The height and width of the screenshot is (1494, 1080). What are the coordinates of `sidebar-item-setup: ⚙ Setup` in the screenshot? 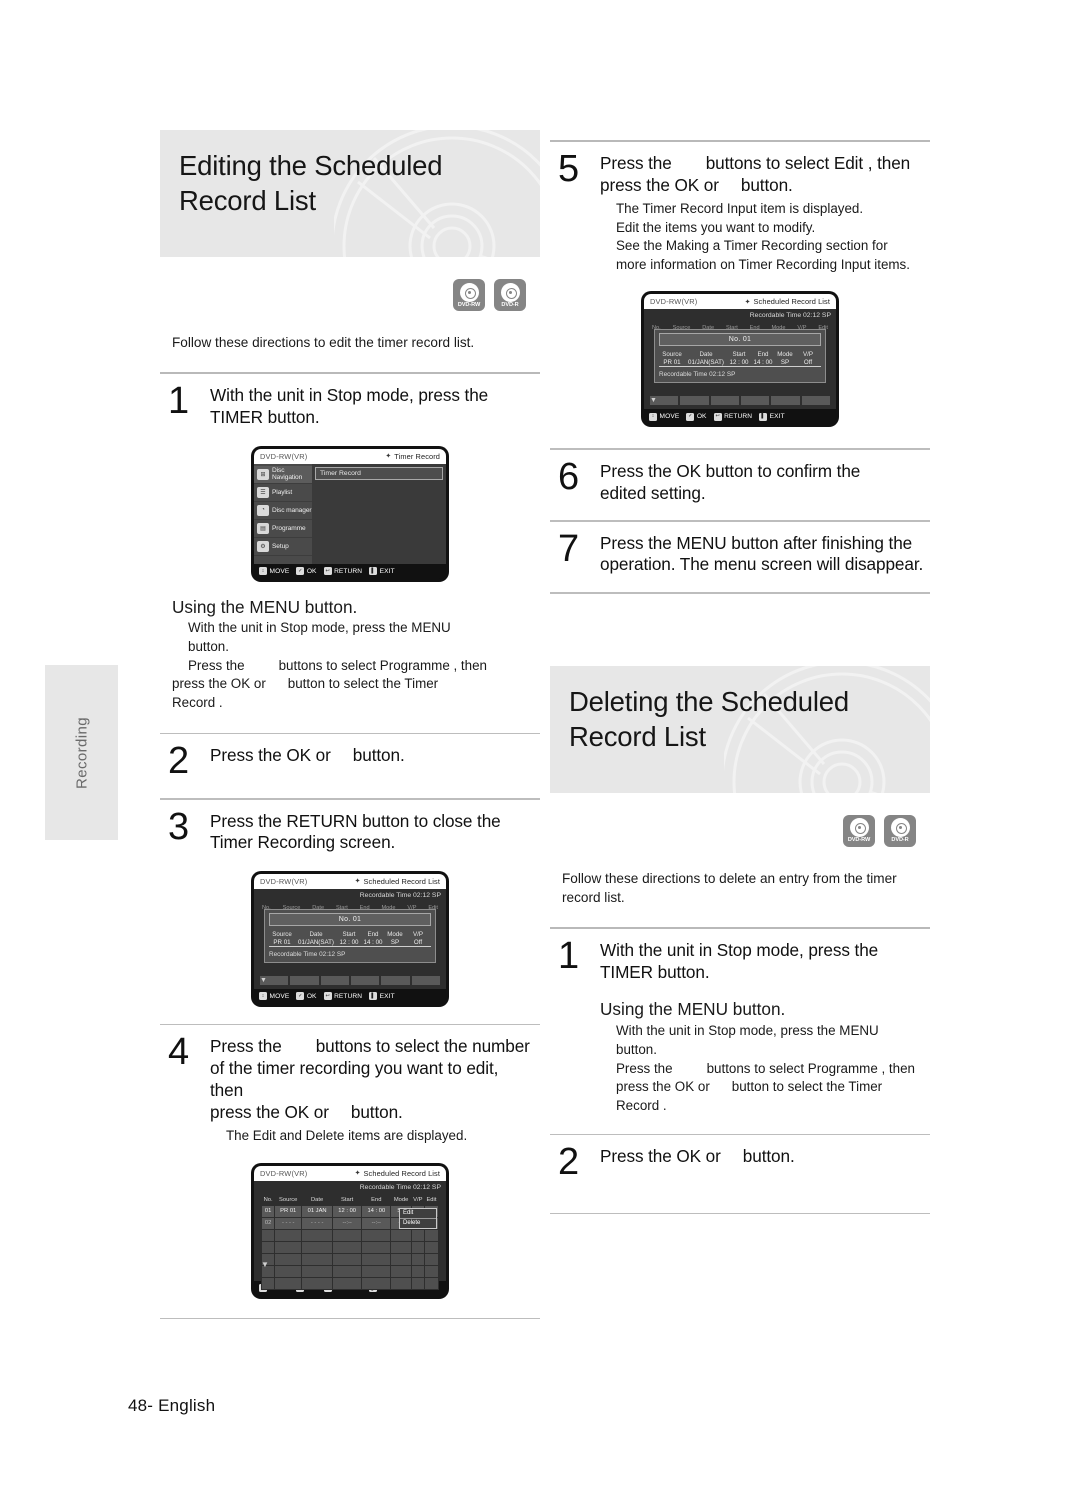 It's located at (283, 547).